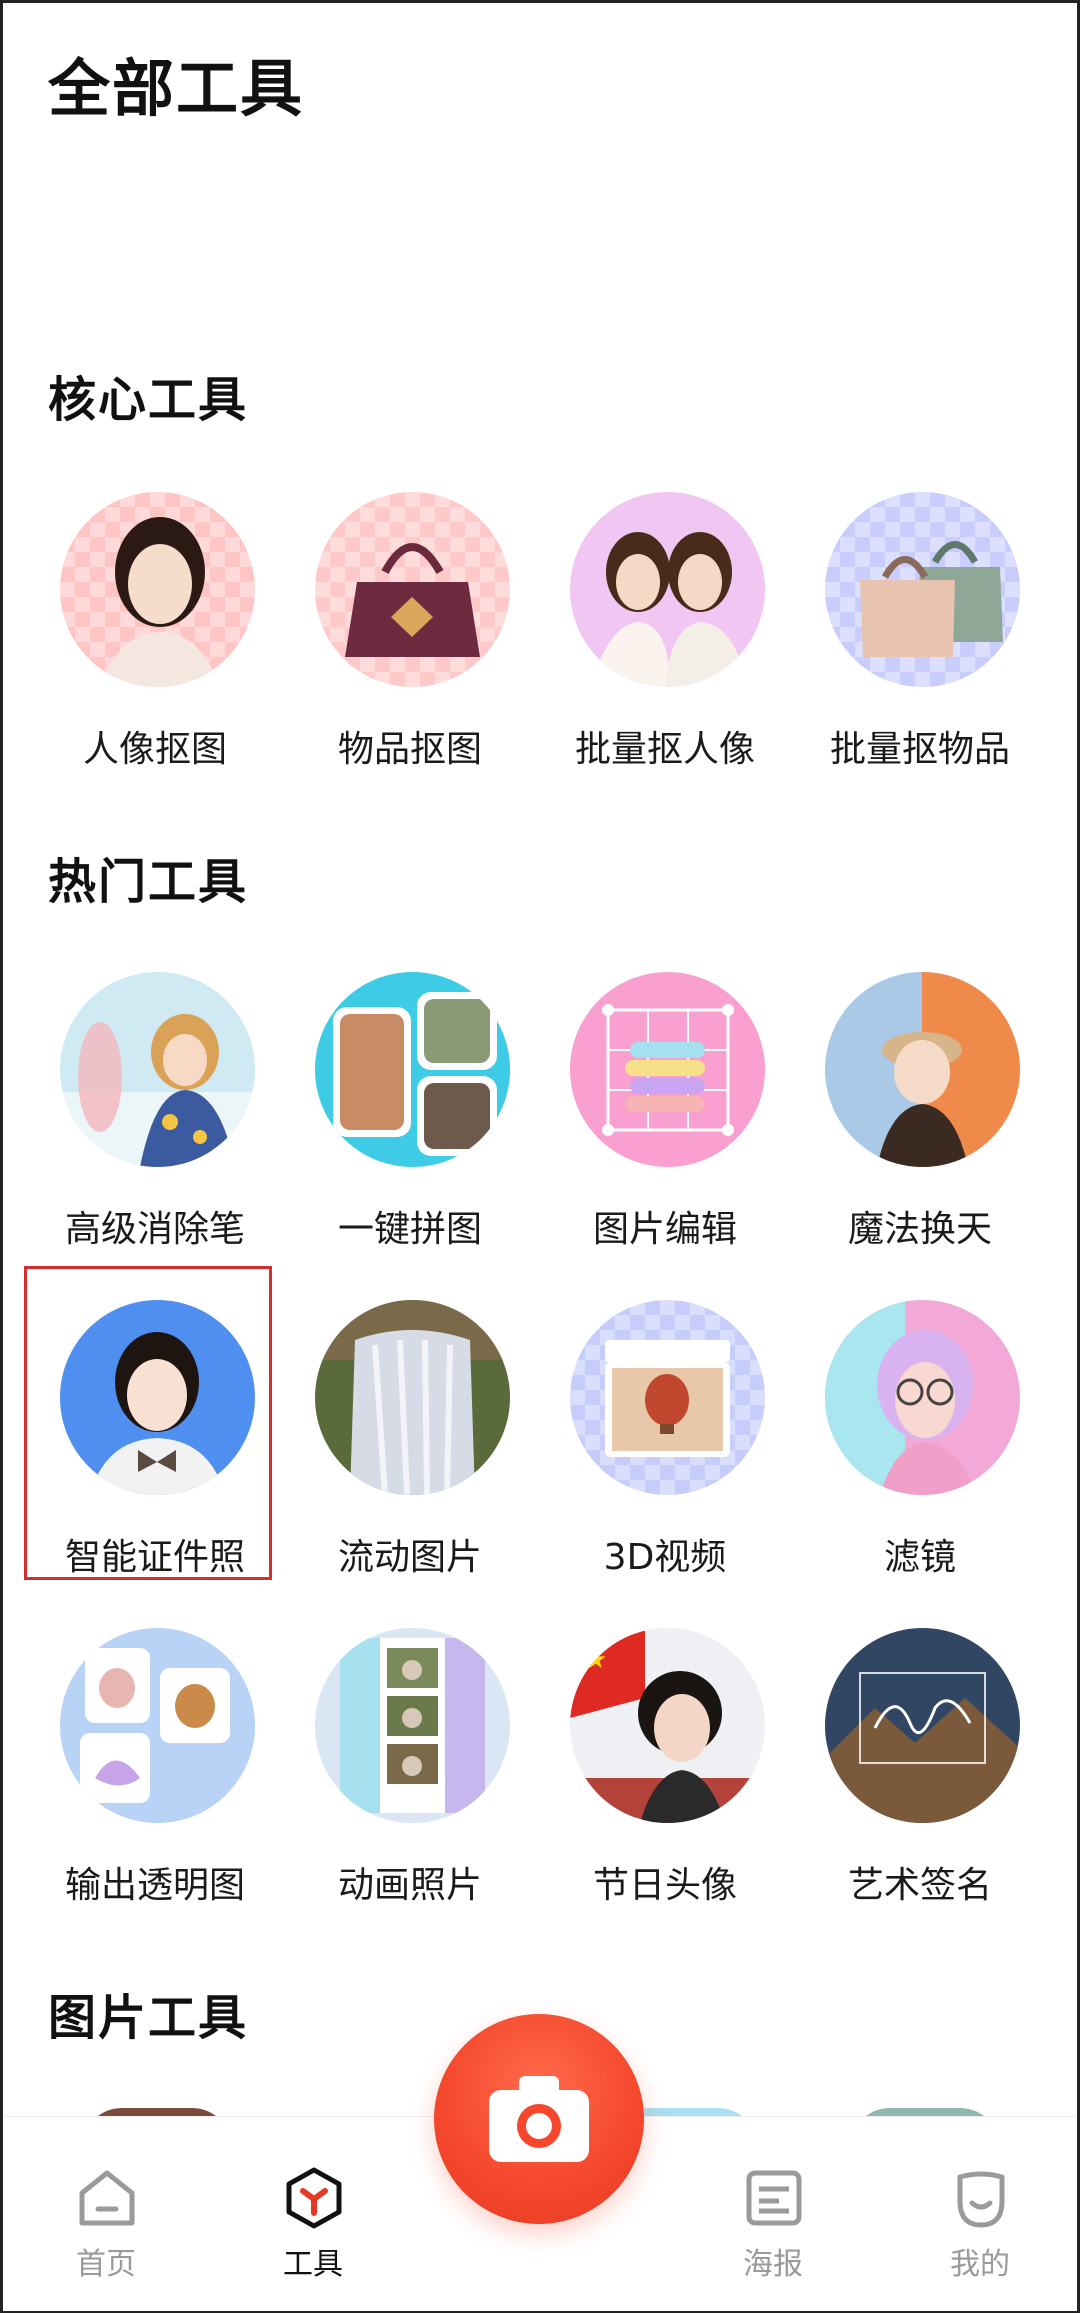 The image size is (1080, 2313). What do you see at coordinates (148, 1423) in the screenshot?
I see `selected-tool-highlight` at bounding box center [148, 1423].